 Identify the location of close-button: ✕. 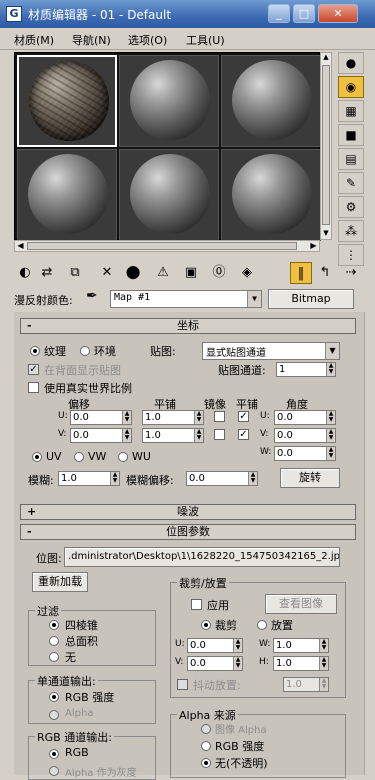
(338, 13).